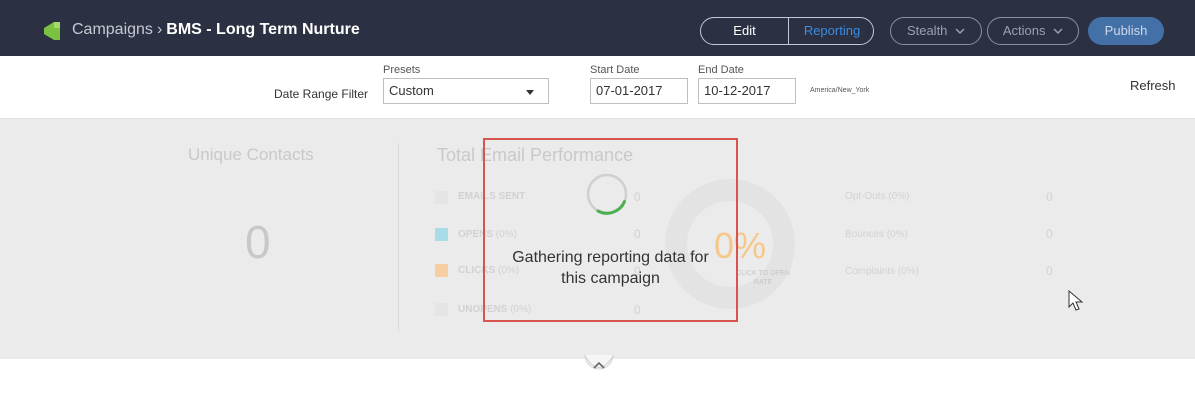 The width and height of the screenshot is (1195, 414). Describe the element at coordinates (411, 90) in the screenshot. I see `presets-value: Custom` at that location.